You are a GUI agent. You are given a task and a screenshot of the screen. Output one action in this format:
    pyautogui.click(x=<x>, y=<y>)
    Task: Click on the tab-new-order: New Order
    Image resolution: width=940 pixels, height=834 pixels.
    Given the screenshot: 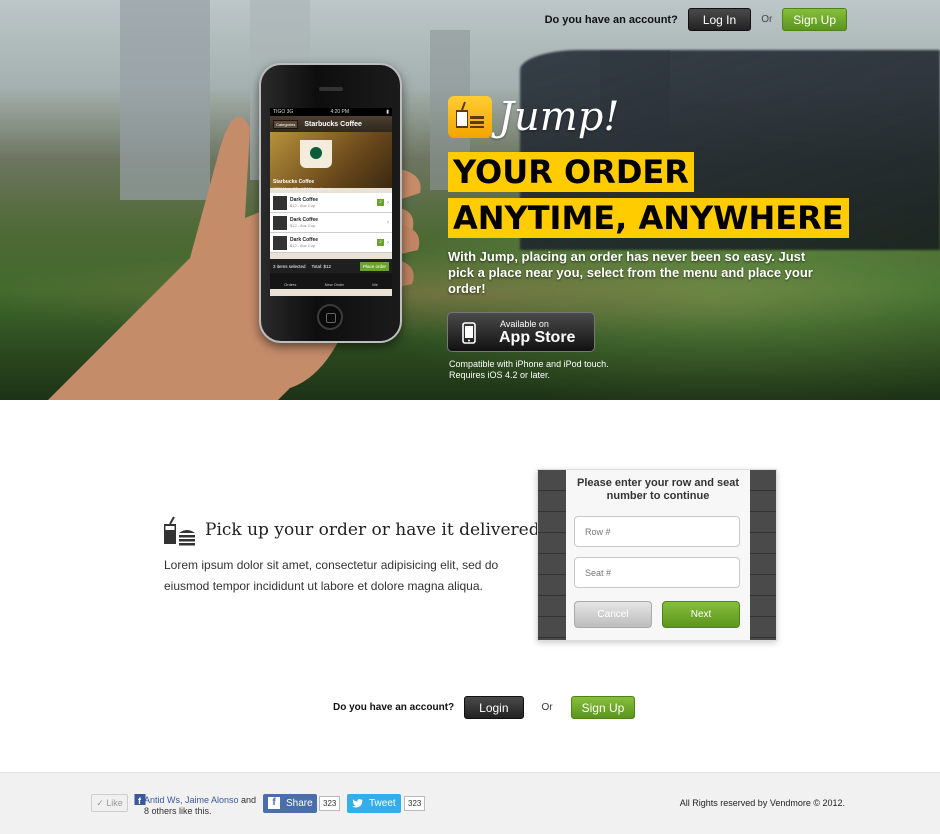 What is the action you would take?
    pyautogui.click(x=334, y=284)
    